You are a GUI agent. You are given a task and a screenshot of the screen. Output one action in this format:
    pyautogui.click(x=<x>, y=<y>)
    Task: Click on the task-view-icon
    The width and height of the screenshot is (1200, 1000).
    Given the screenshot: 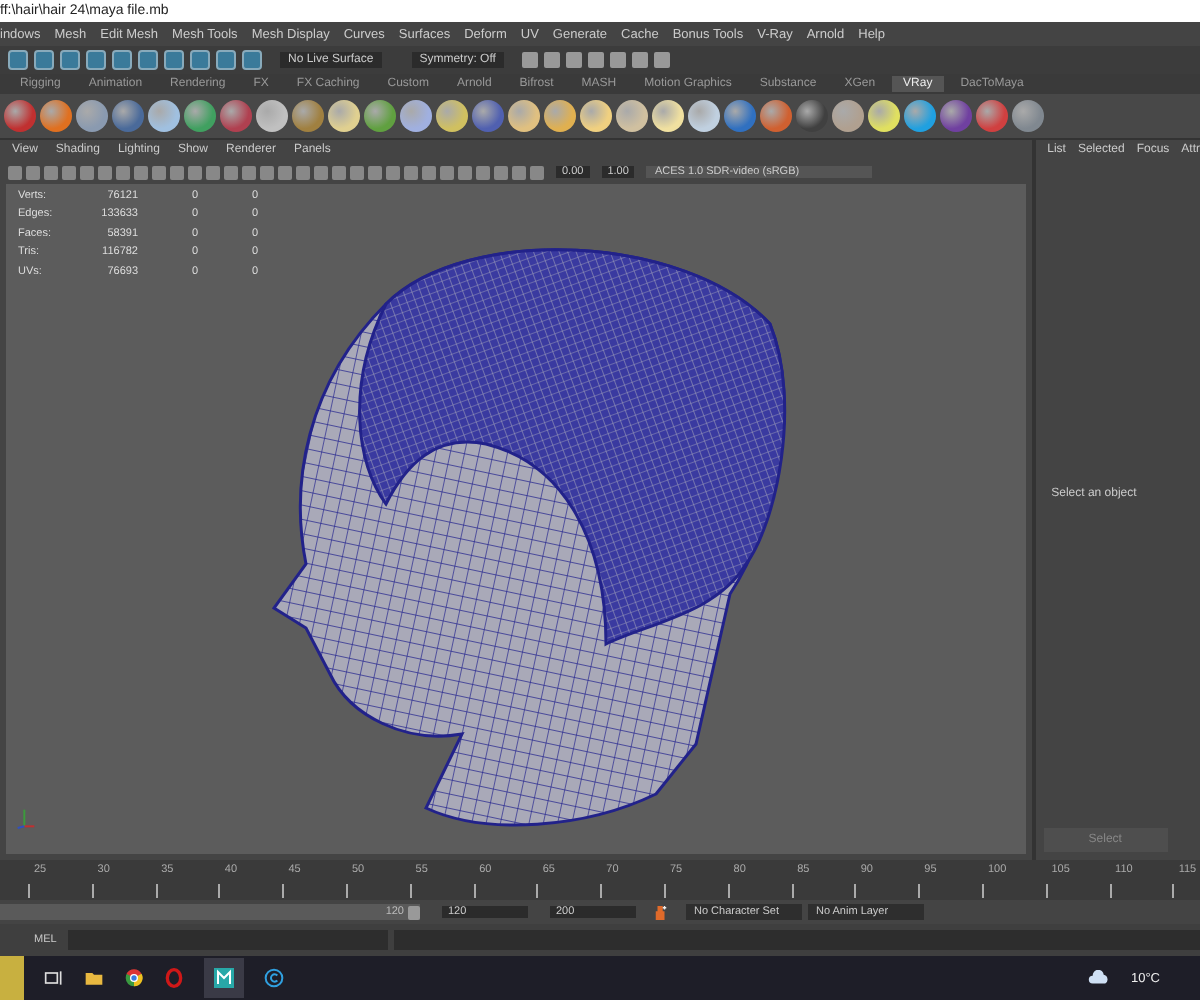 What is the action you would take?
    pyautogui.click(x=54, y=978)
    